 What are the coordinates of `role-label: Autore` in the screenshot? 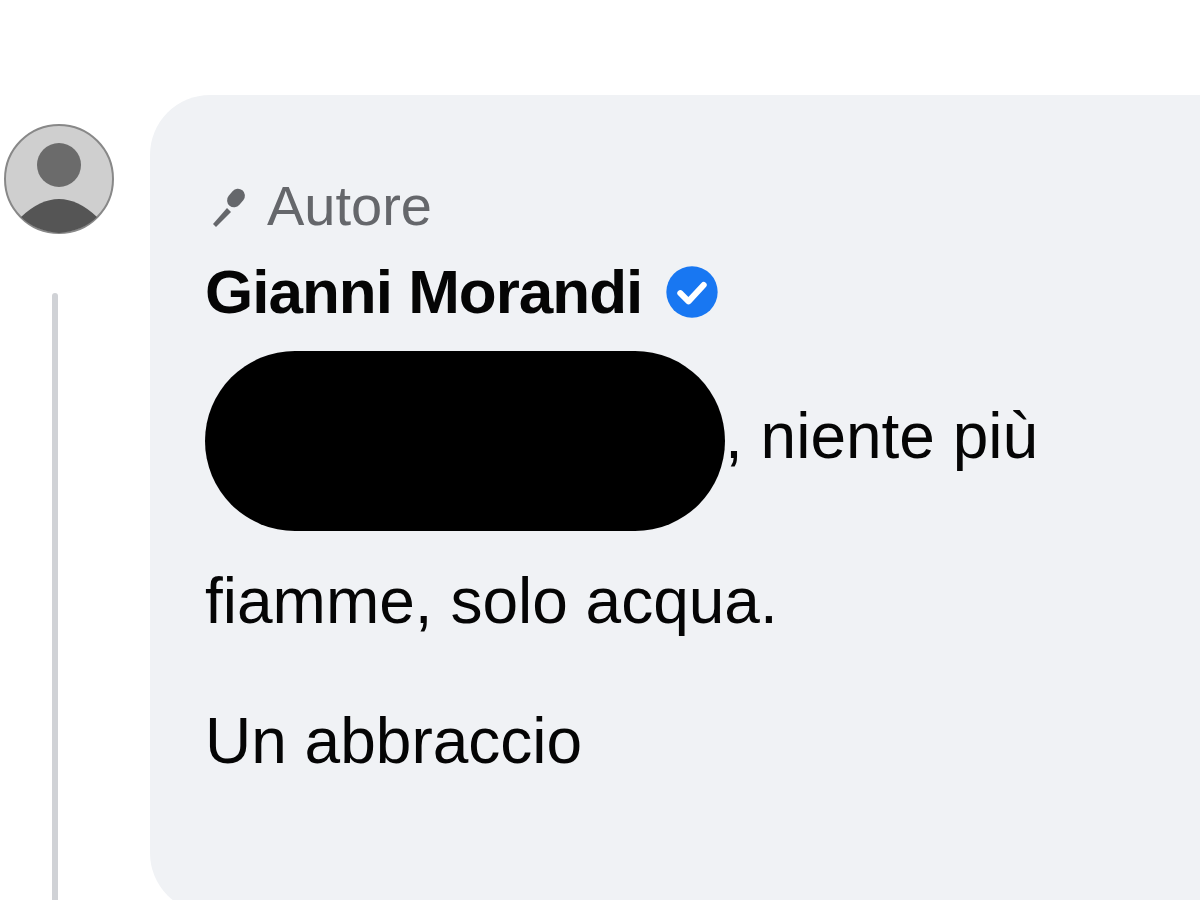 It's located at (349, 205).